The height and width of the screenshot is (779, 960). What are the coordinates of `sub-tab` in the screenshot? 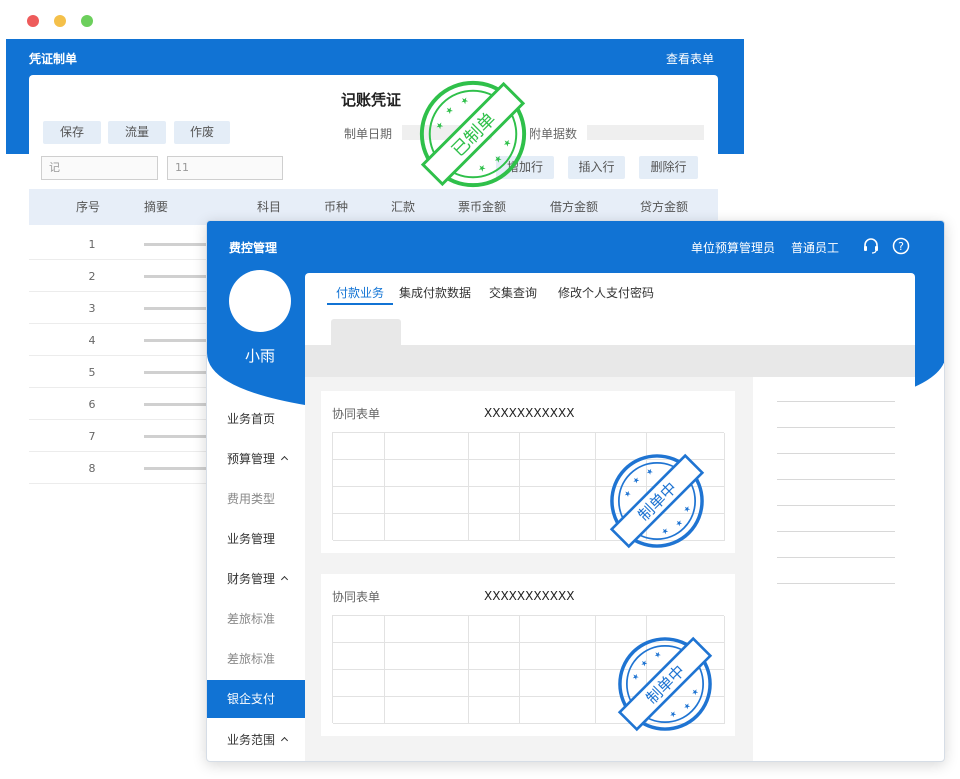 It's located at (366, 332).